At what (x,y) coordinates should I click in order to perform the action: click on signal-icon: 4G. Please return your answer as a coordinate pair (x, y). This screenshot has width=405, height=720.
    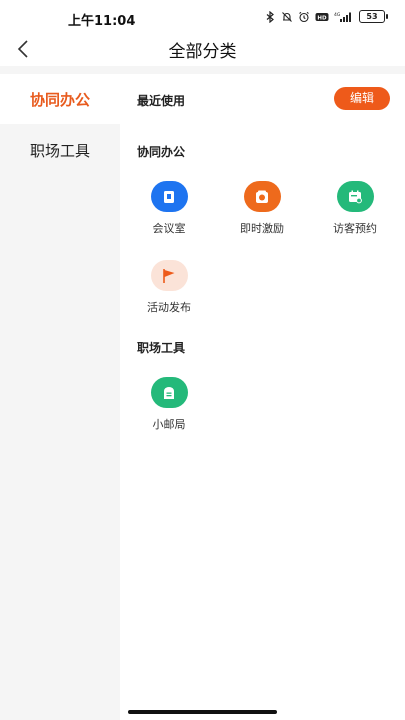
    Looking at the image, I should click on (342, 17).